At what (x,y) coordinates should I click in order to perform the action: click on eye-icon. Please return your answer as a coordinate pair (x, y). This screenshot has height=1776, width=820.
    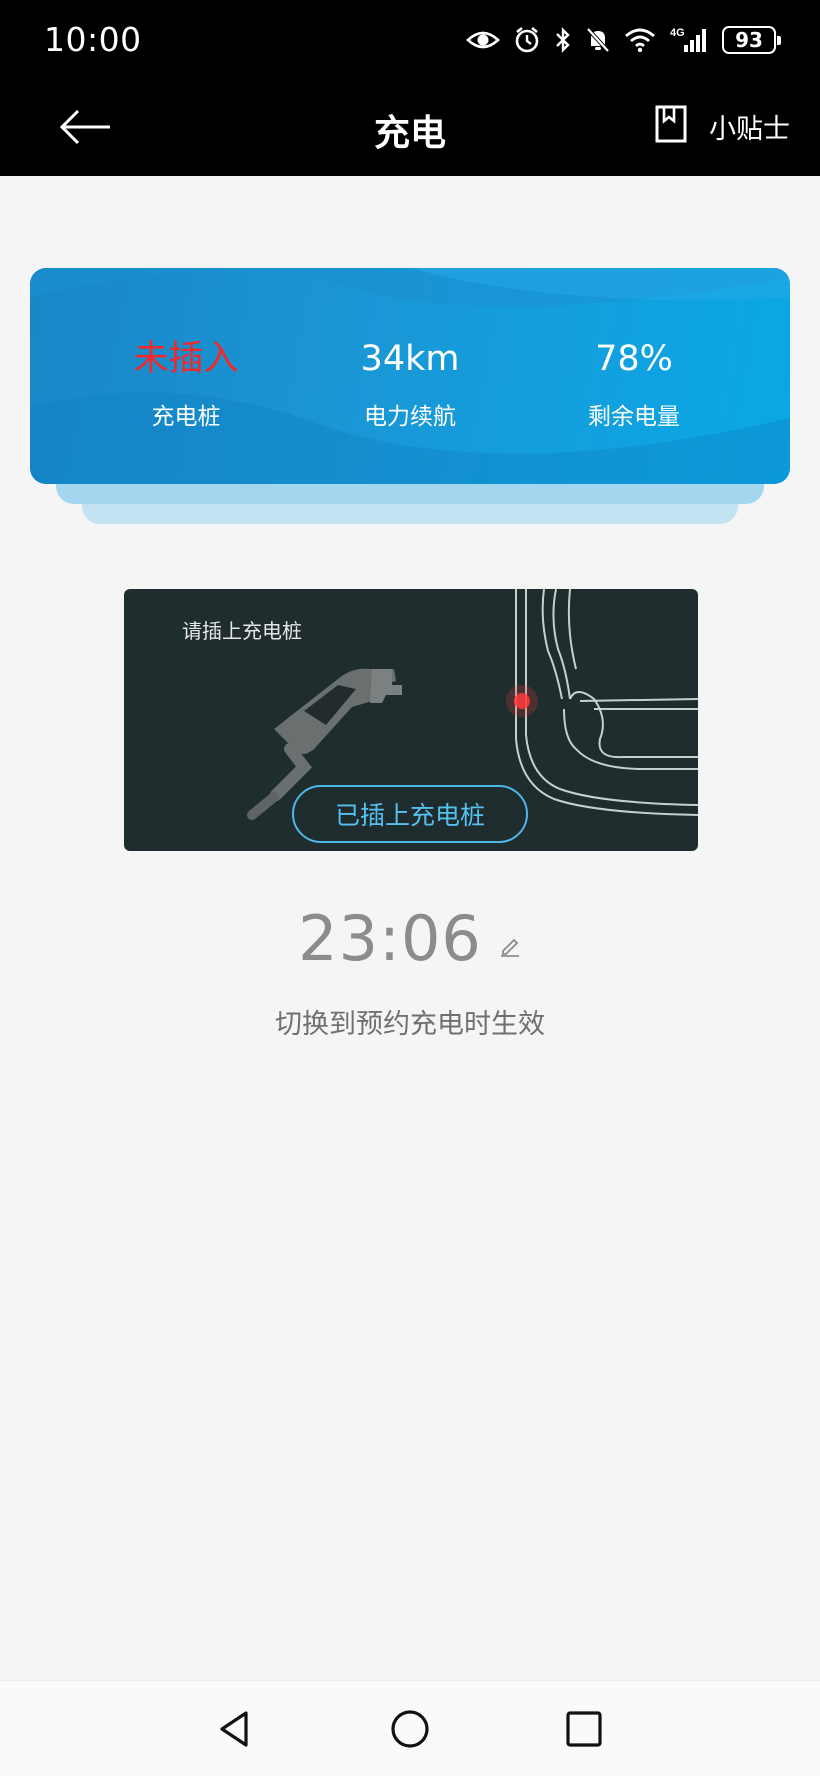
    Looking at the image, I should click on (483, 40).